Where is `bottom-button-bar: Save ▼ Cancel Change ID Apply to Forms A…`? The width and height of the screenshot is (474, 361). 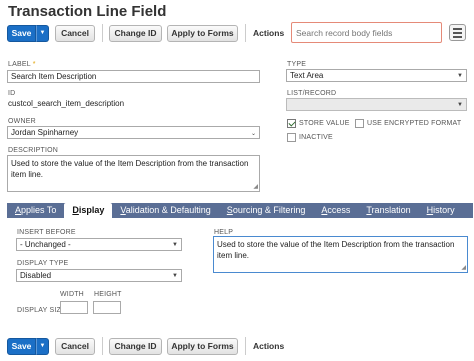
bottom-button-bar: Save ▼ Cancel Change ID Apply to Forms A… is located at coordinates (145, 346).